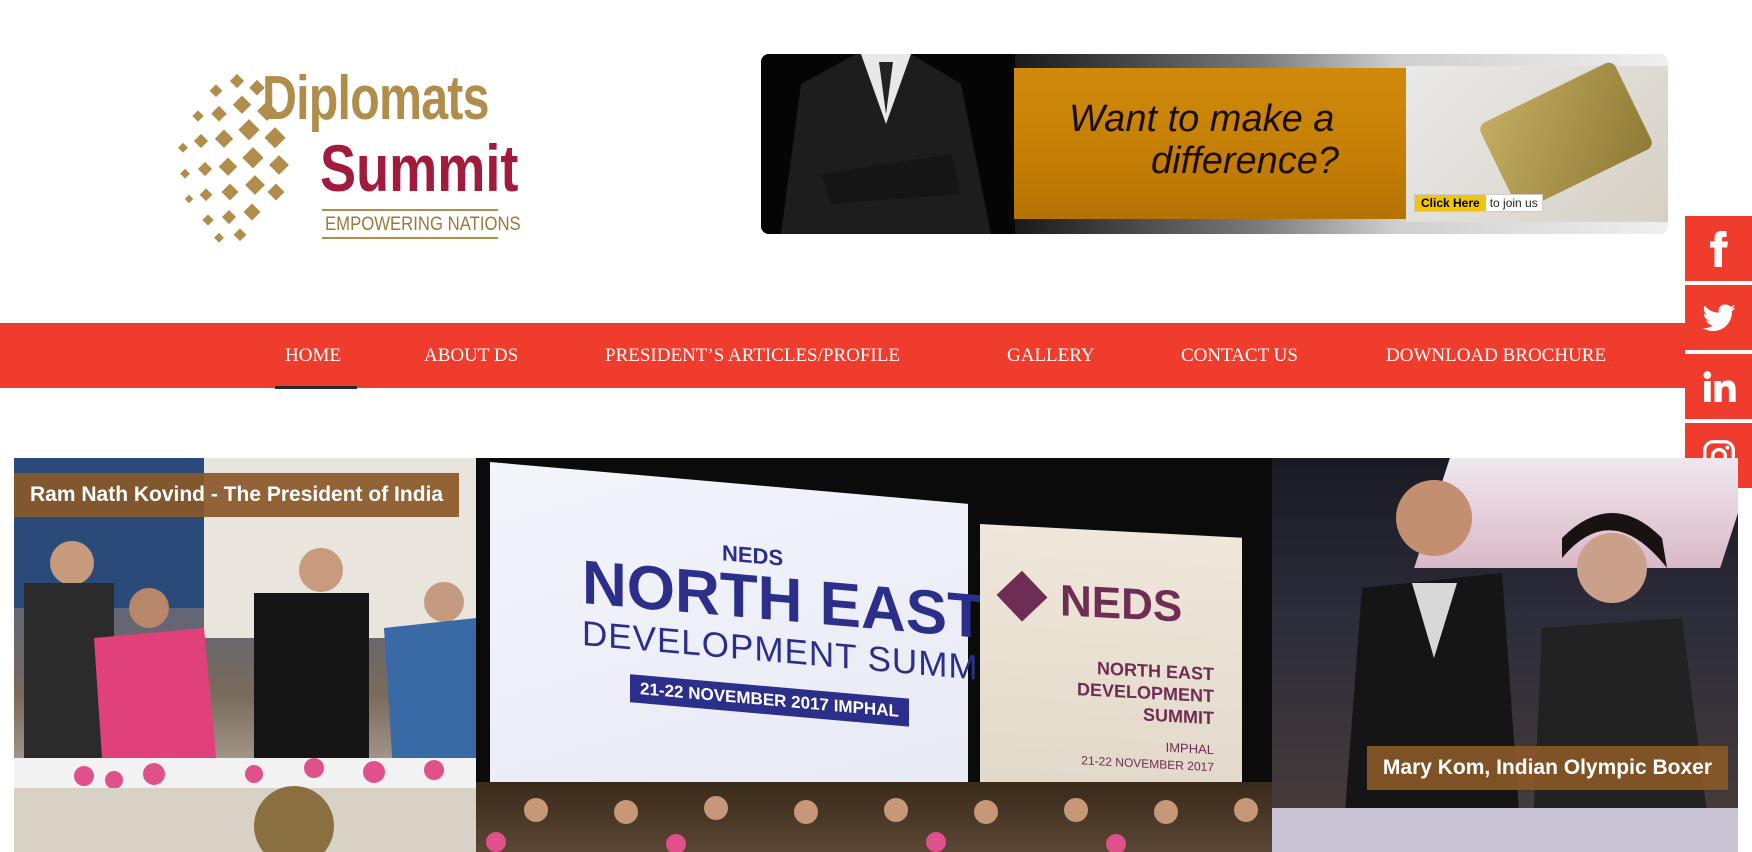 The width and height of the screenshot is (1752, 852). I want to click on nav-gallery: GALLERY, so click(1051, 355).